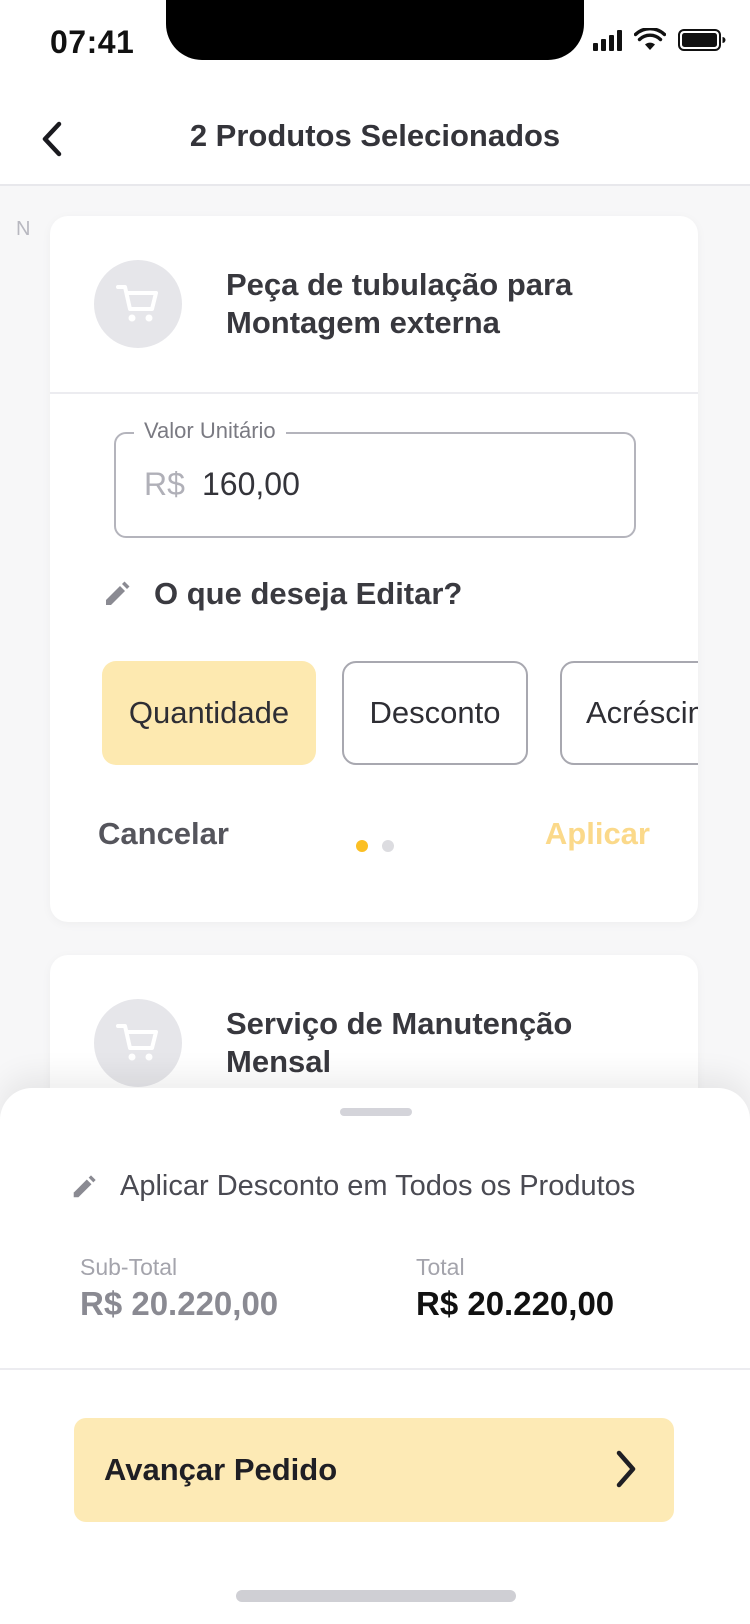  Describe the element at coordinates (374, 1470) in the screenshot. I see `advance-order-button: Avançar Pedido` at that location.